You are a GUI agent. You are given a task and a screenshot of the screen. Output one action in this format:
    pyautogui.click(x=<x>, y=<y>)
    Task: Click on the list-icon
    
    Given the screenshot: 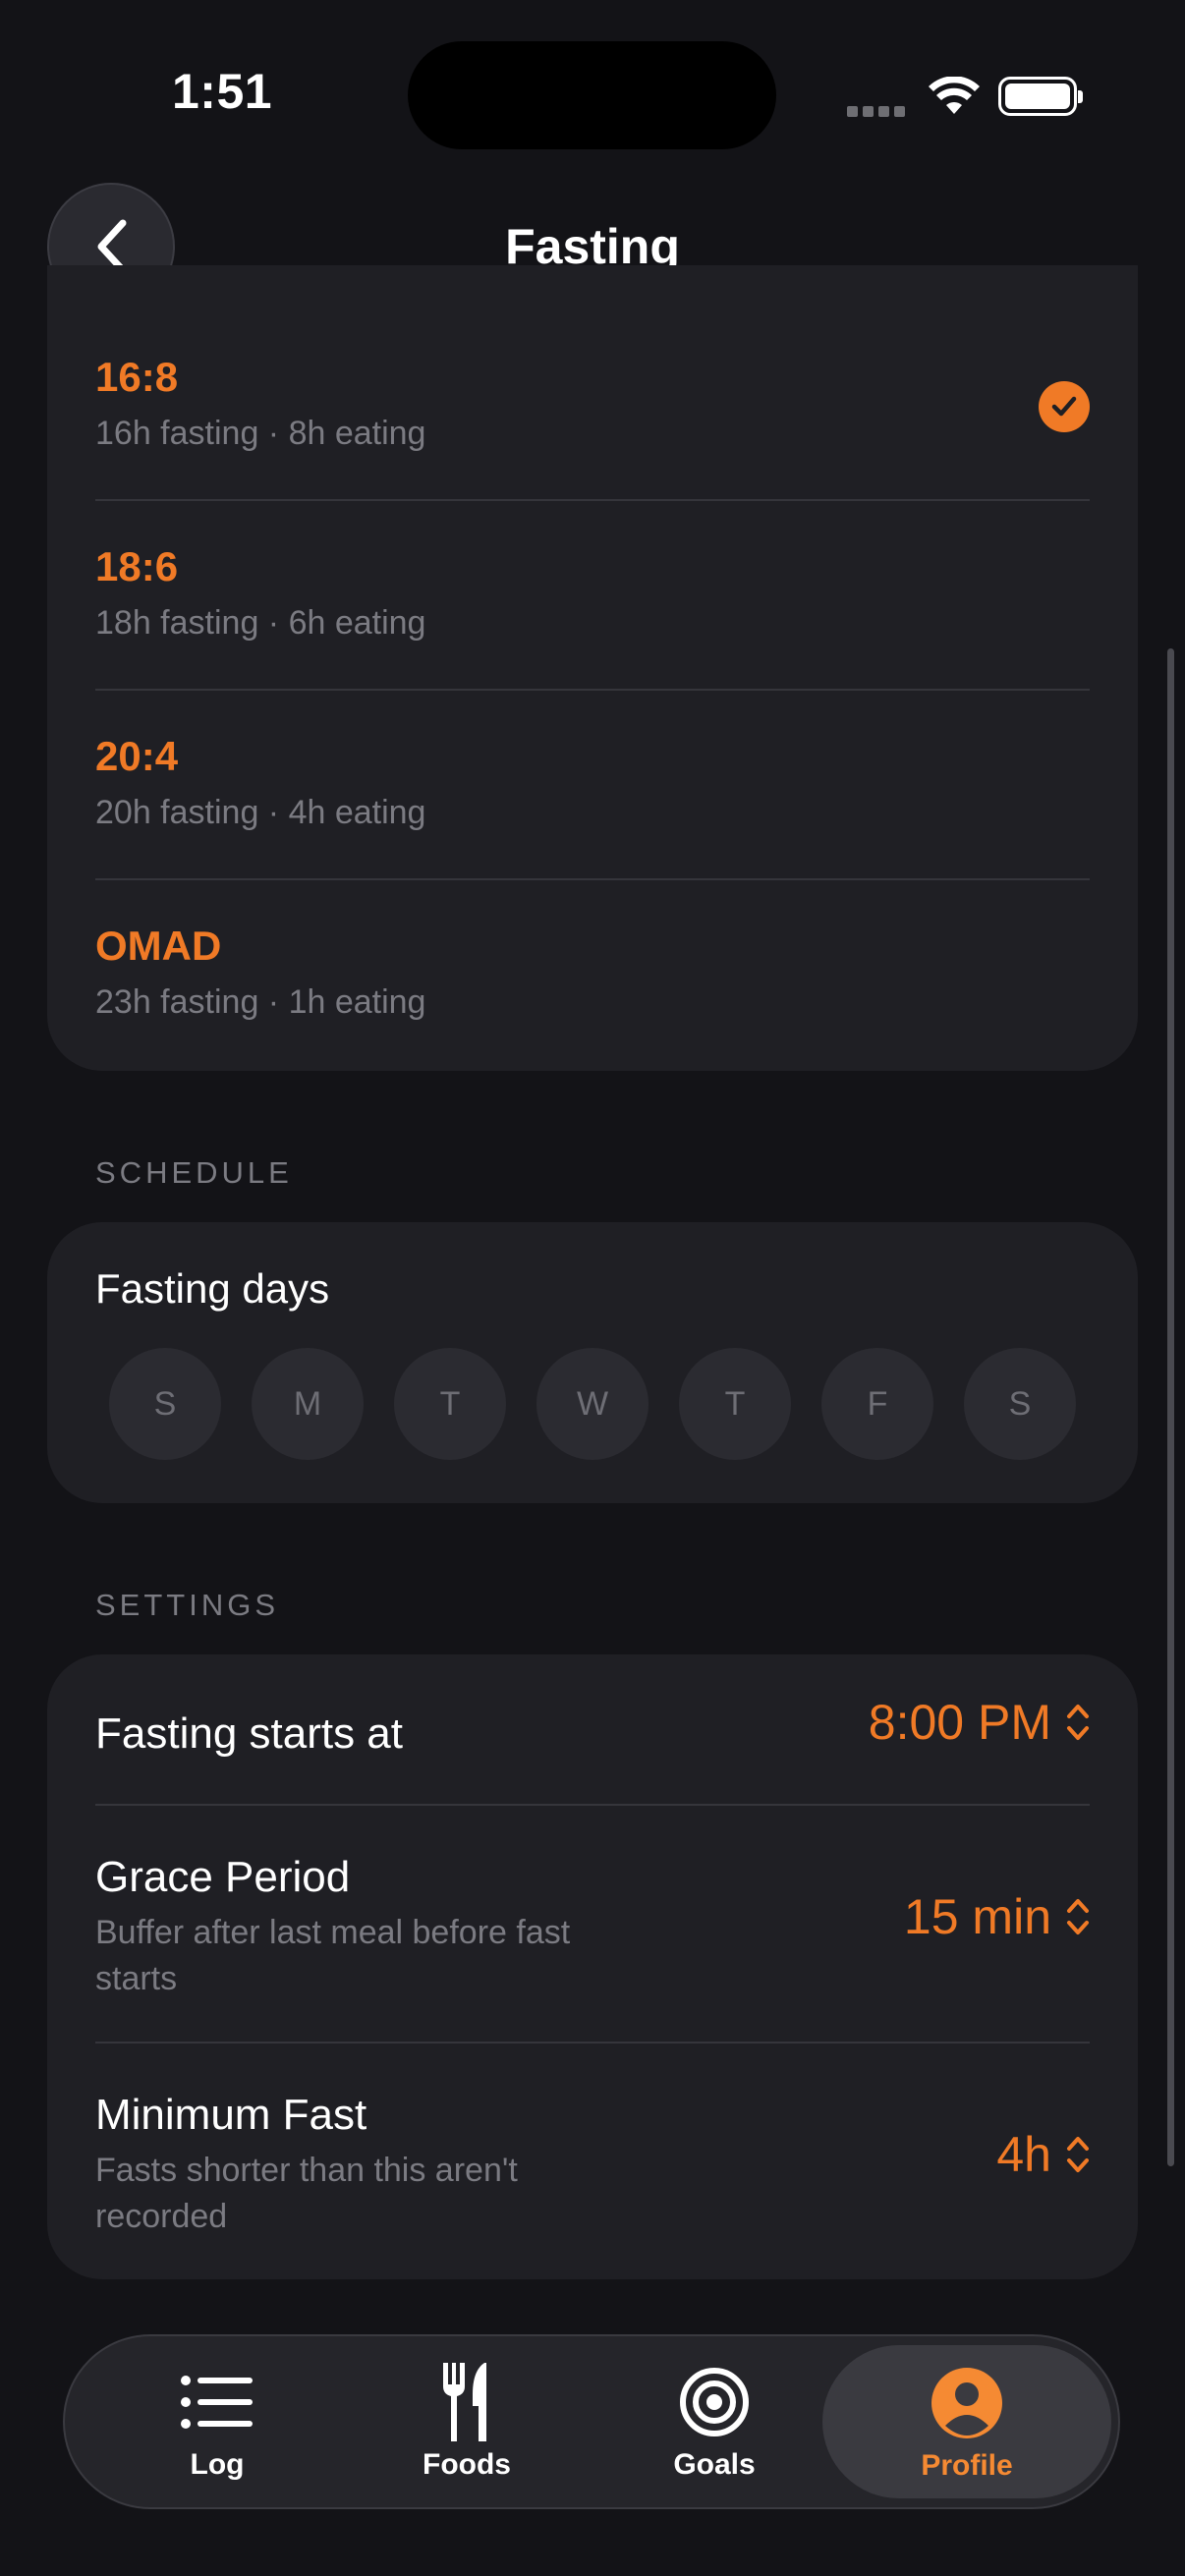 What is the action you would take?
    pyautogui.click(x=217, y=2402)
    